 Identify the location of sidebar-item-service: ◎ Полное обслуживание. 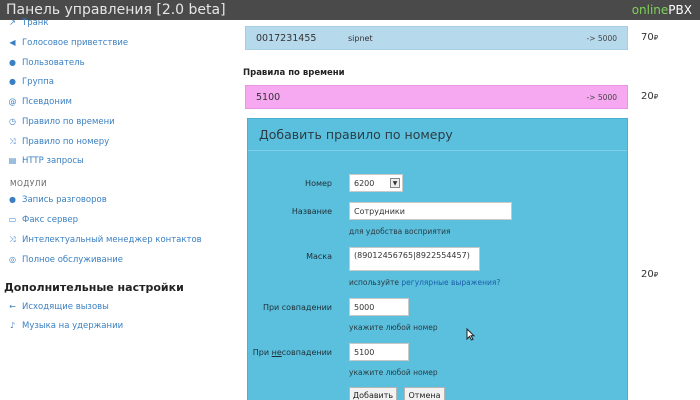
(65, 260).